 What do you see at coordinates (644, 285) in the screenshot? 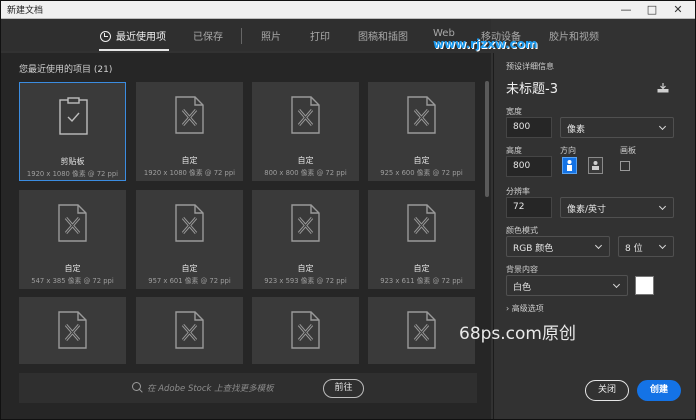
I see `background-color-swatch` at bounding box center [644, 285].